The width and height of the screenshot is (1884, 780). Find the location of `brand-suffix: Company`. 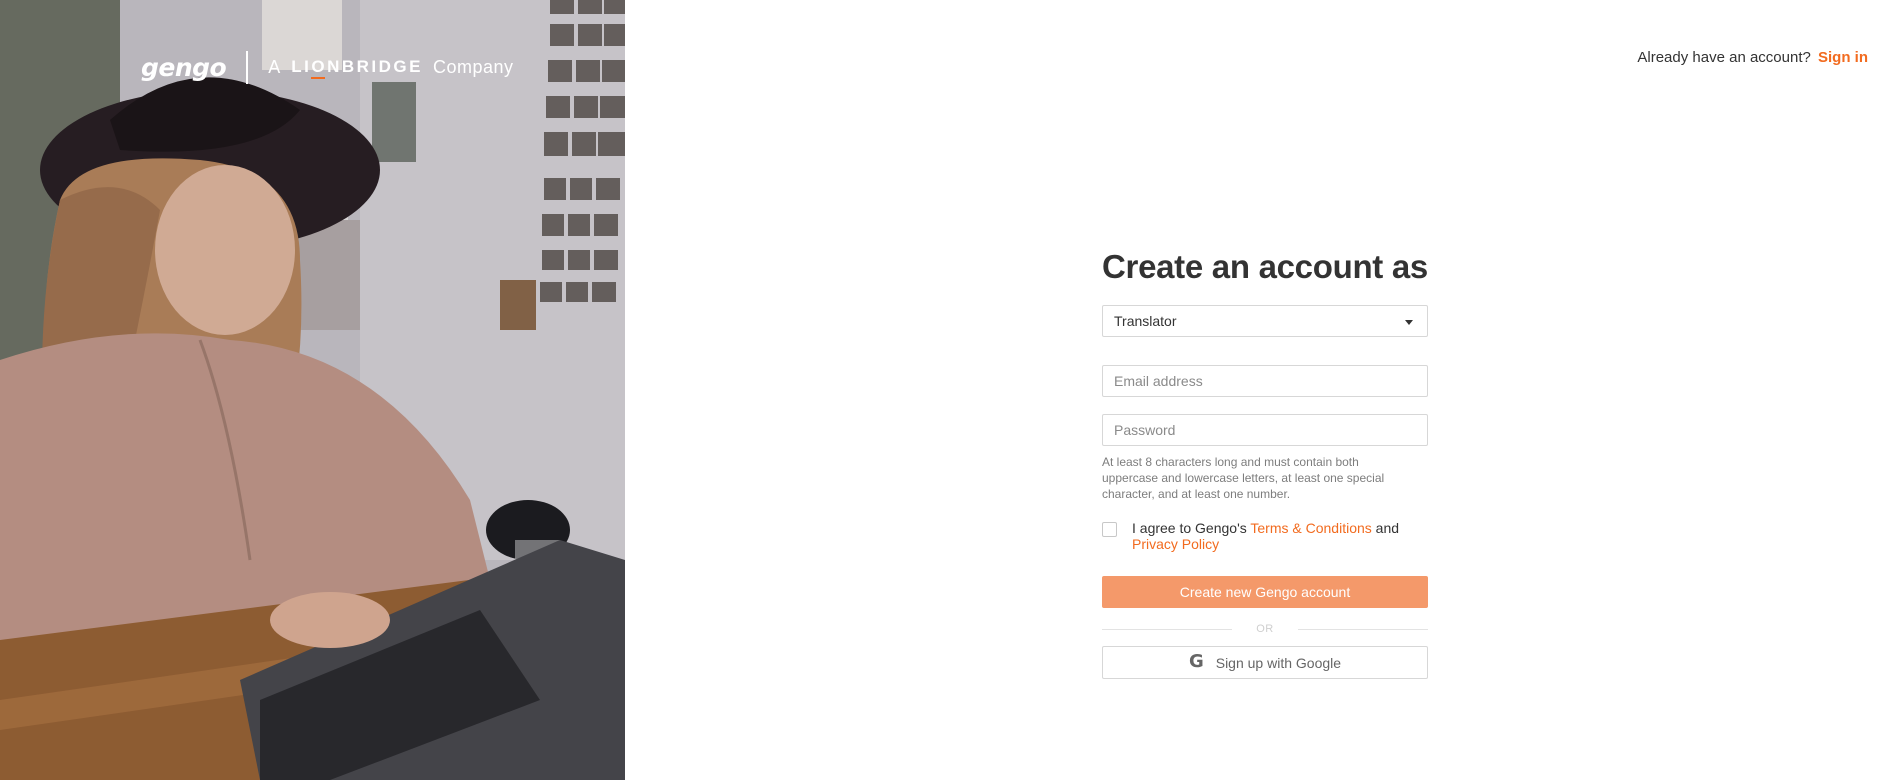

brand-suffix: Company is located at coordinates (473, 66).